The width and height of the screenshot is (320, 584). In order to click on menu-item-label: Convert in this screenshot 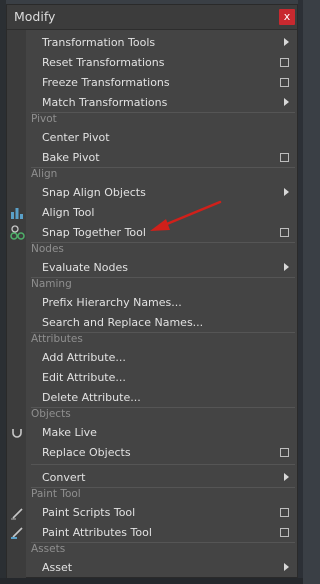, I will do `click(64, 477)`.